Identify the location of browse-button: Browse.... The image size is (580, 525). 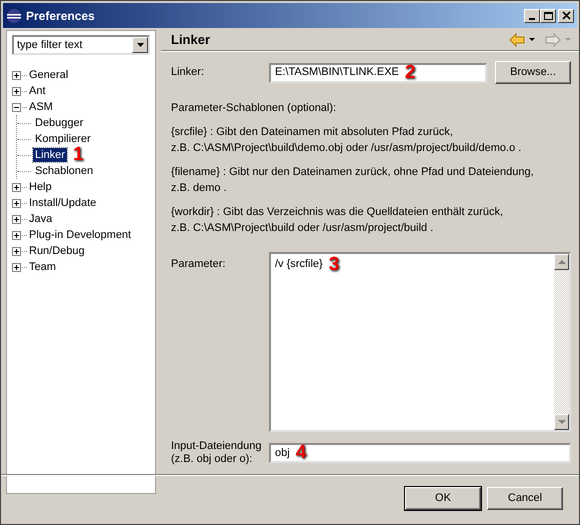
(533, 72).